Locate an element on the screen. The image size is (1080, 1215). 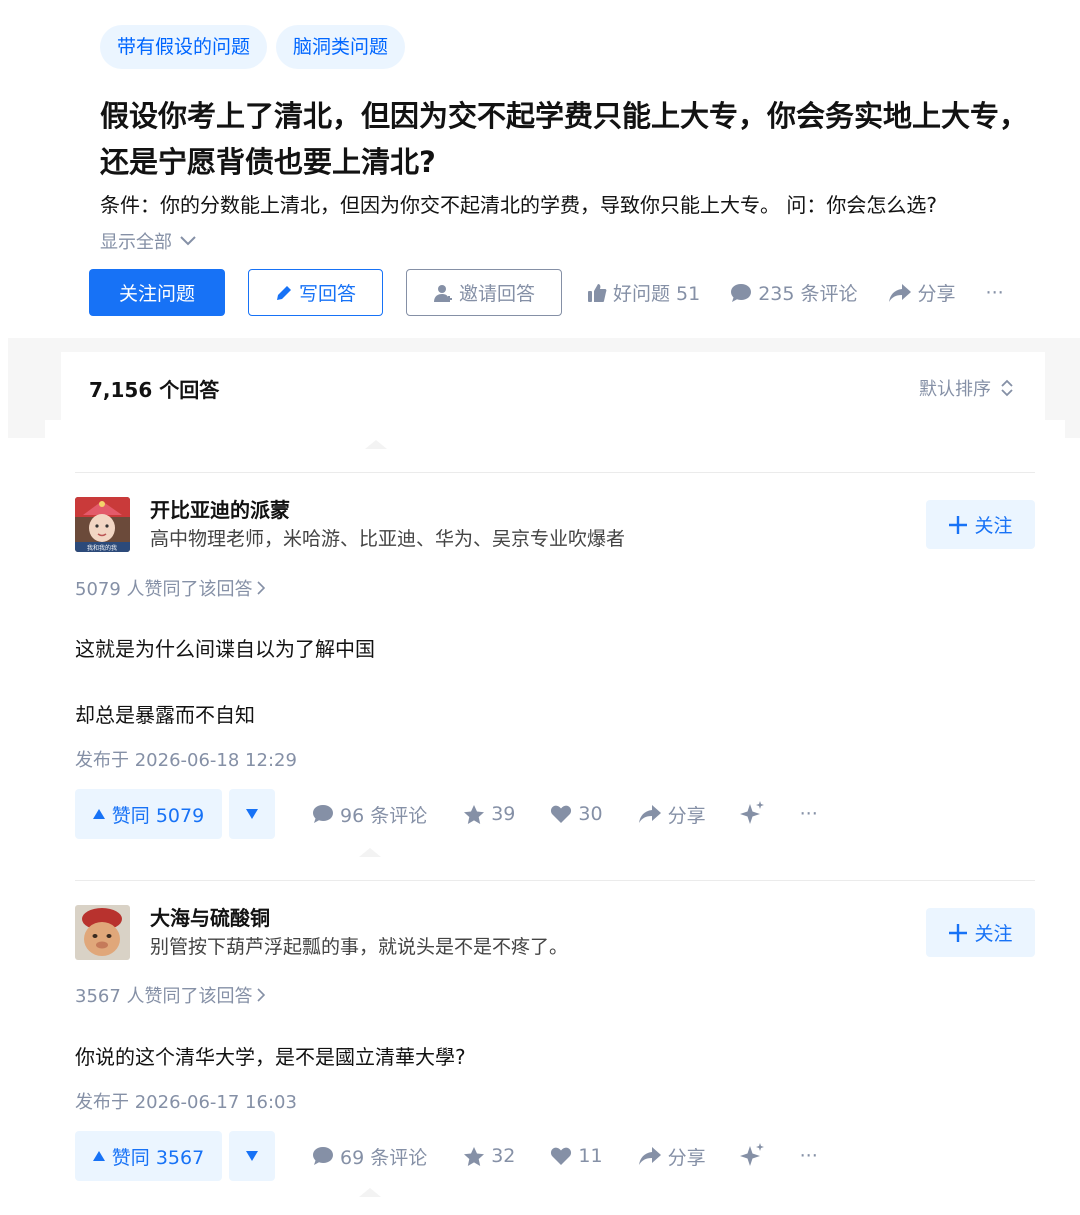
answer-paragraph: 你说的这个清华大学，是不是國立清華大學? is located at coordinates (270, 1057).